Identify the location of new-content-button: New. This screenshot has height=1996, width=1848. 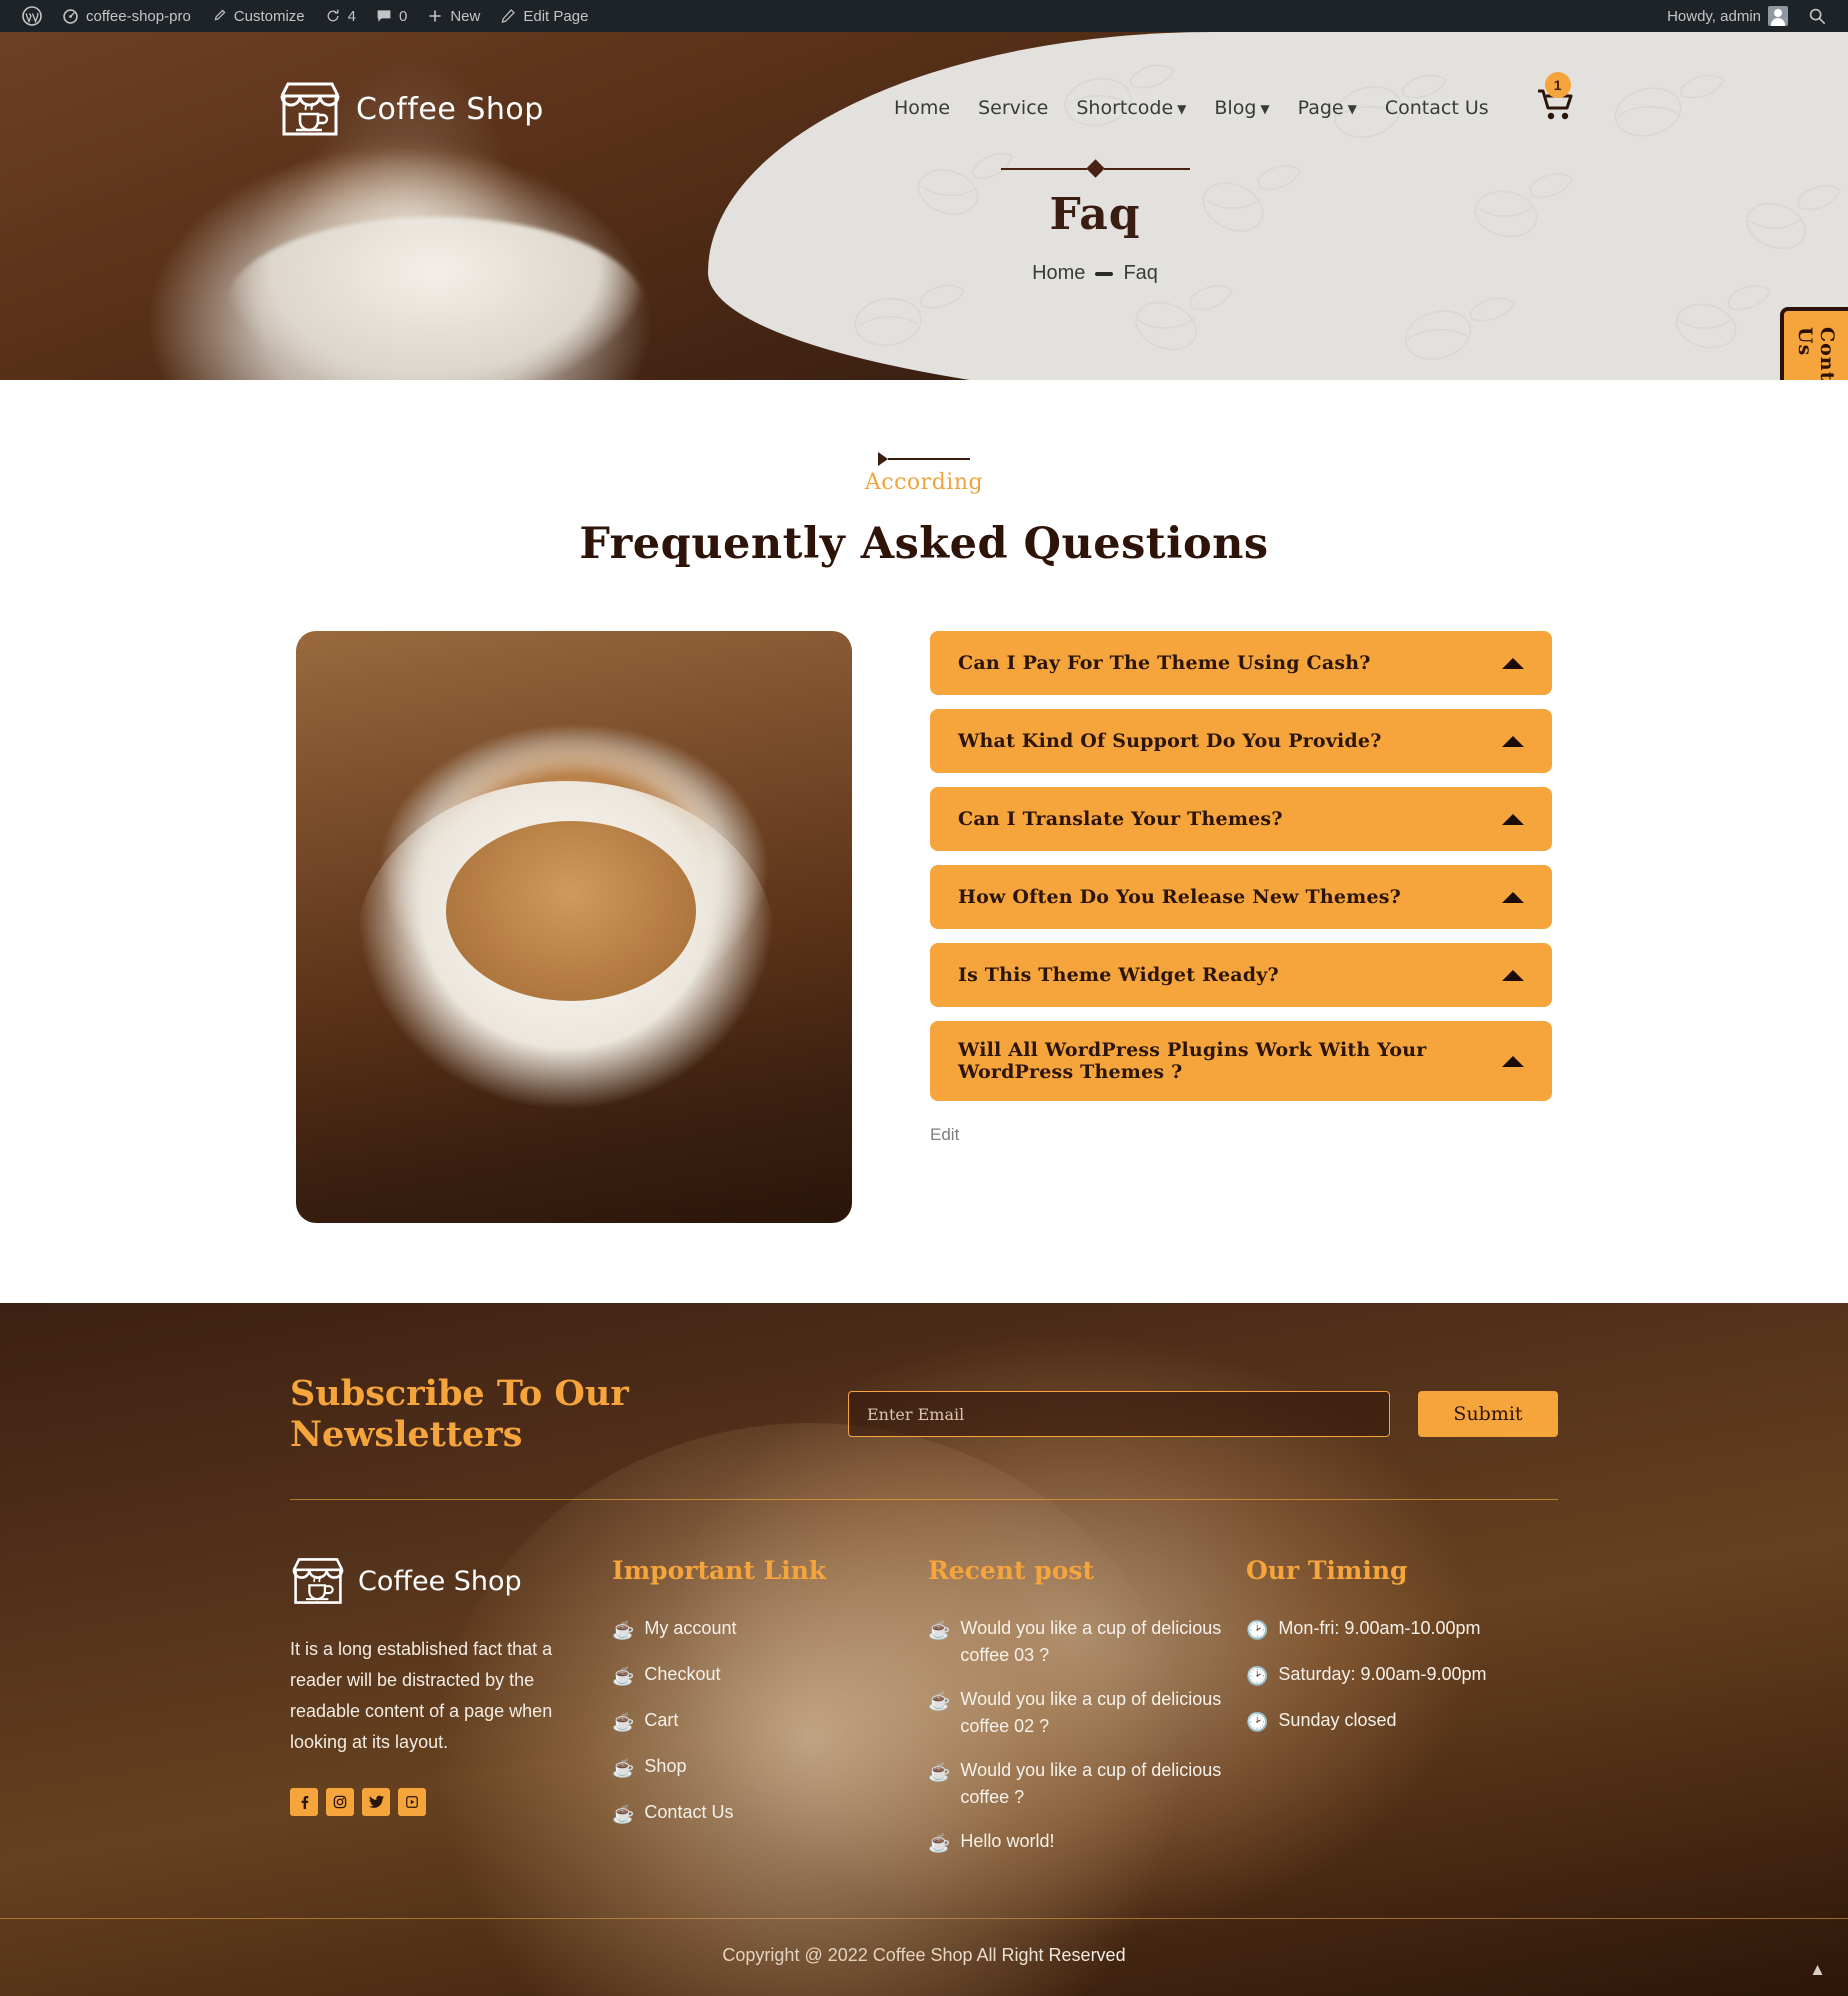
(453, 16).